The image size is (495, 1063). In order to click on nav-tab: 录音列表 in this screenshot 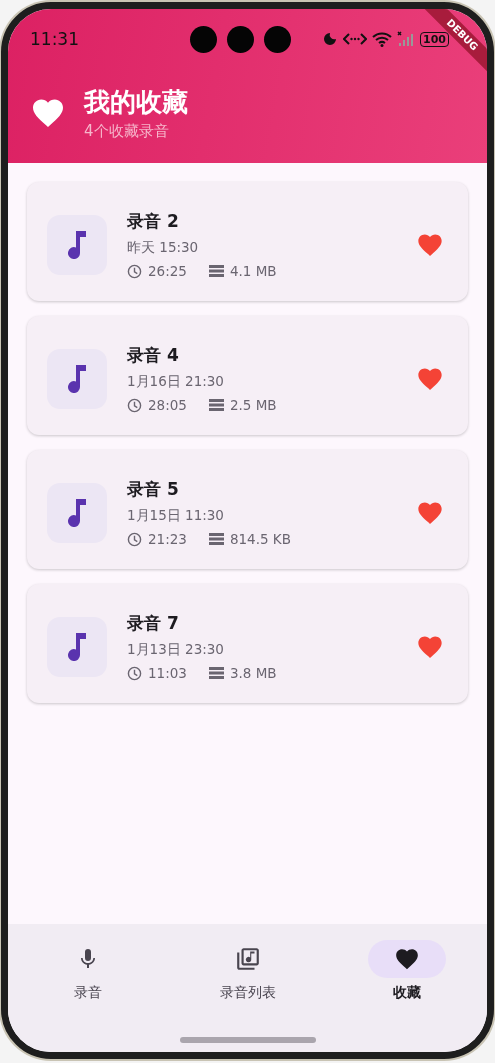, I will do `click(247, 996)`.